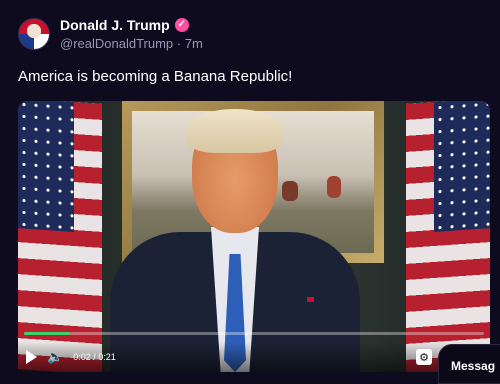 The width and height of the screenshot is (500, 384). What do you see at coordinates (254, 333) in the screenshot?
I see `video-progress-bar` at bounding box center [254, 333].